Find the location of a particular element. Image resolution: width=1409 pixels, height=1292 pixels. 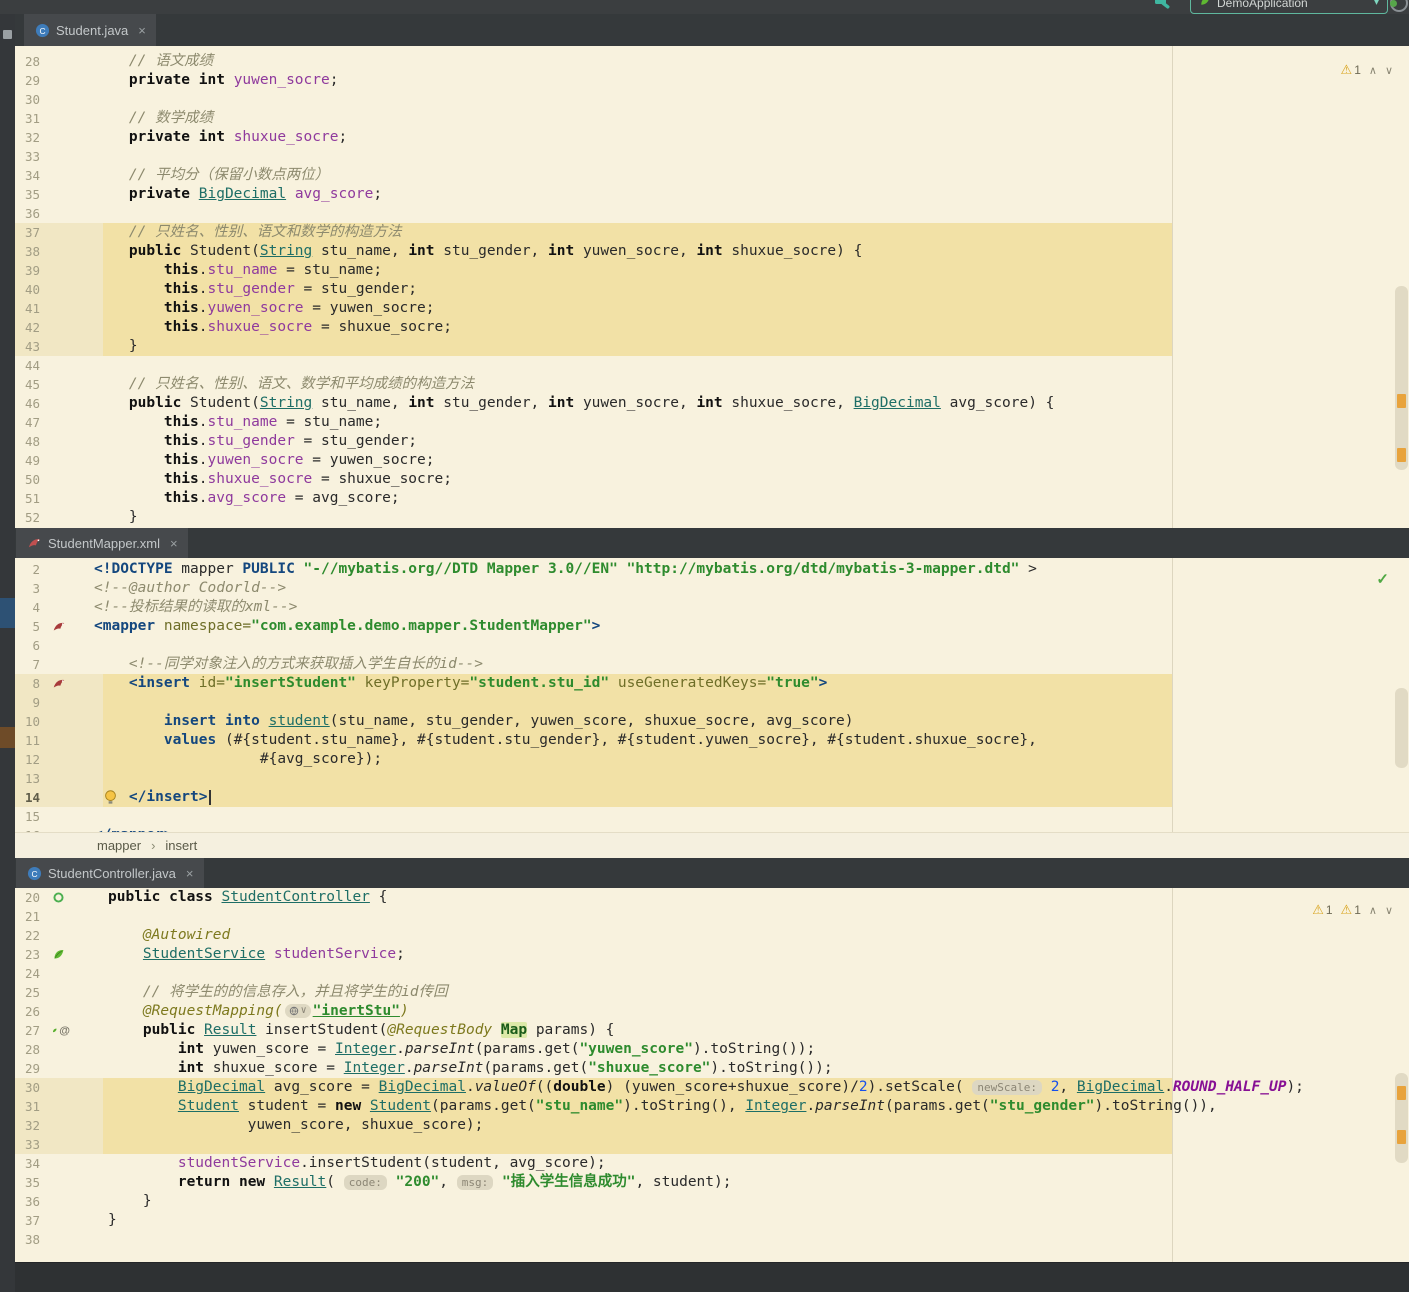

code-line: 40 this.stu_gender = stu_gender; is located at coordinates (712, 289).